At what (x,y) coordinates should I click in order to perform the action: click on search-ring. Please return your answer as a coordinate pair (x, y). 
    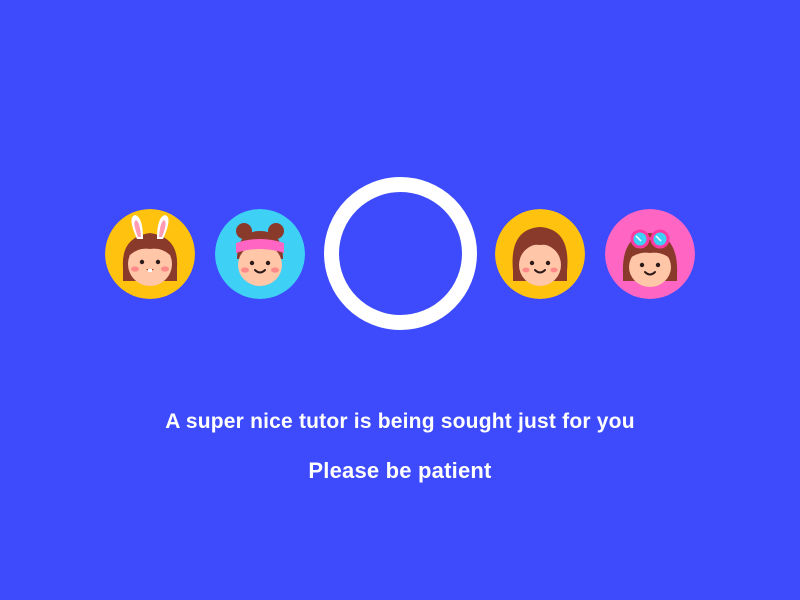
    Looking at the image, I should click on (400, 253).